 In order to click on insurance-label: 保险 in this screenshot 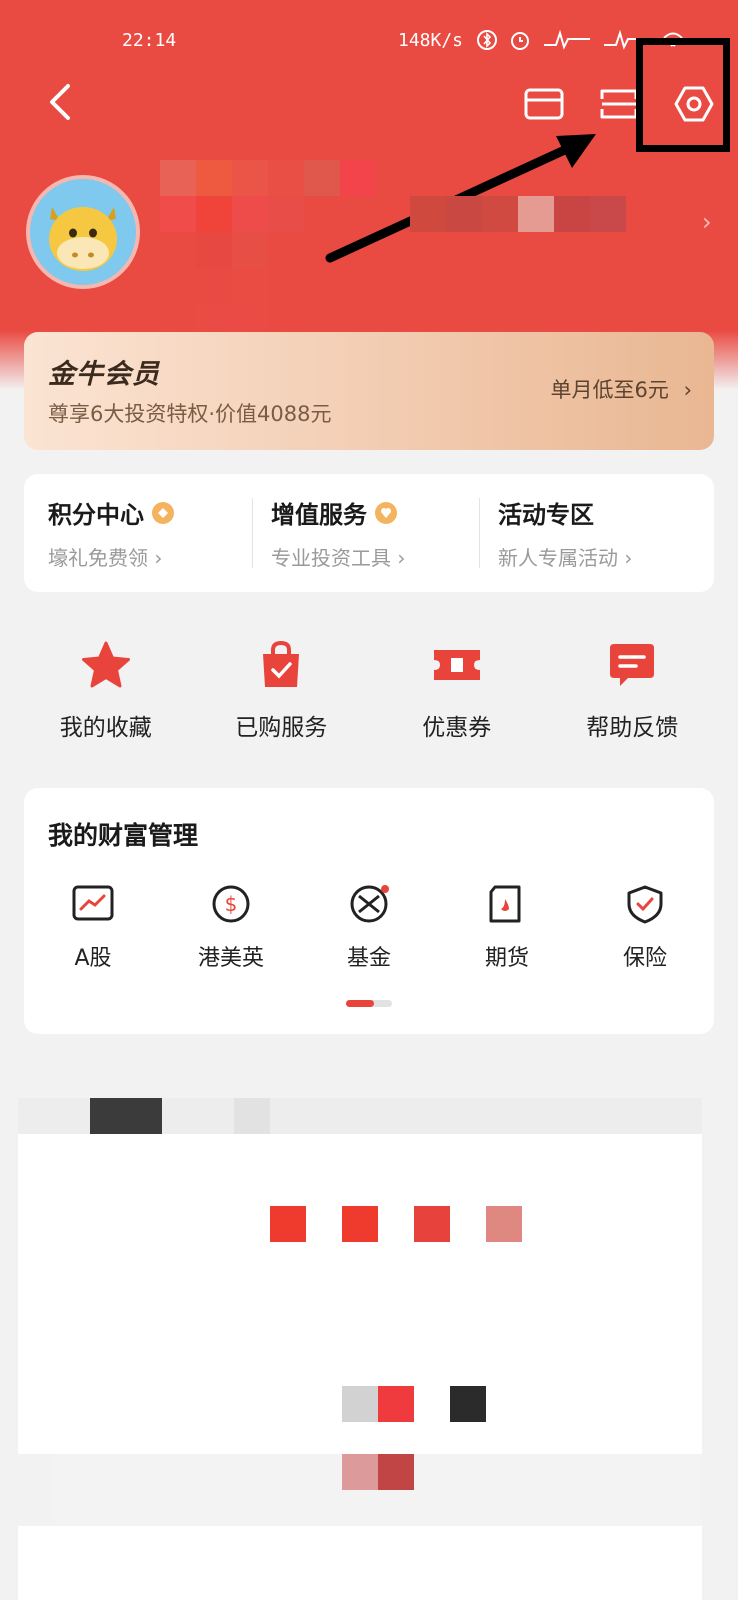, I will do `click(644, 958)`.